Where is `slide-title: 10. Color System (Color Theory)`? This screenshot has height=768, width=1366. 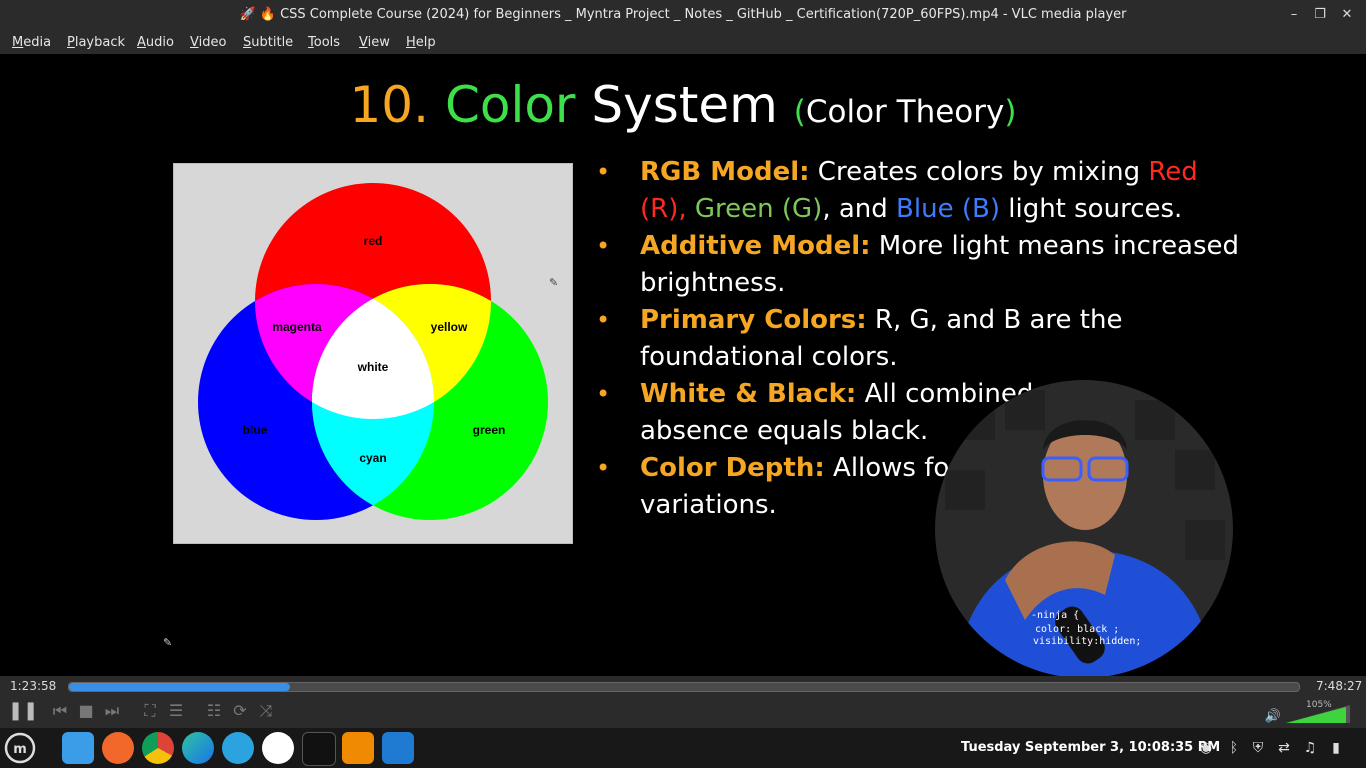
slide-title: 10. Color System (Color Theory) is located at coordinates (683, 105).